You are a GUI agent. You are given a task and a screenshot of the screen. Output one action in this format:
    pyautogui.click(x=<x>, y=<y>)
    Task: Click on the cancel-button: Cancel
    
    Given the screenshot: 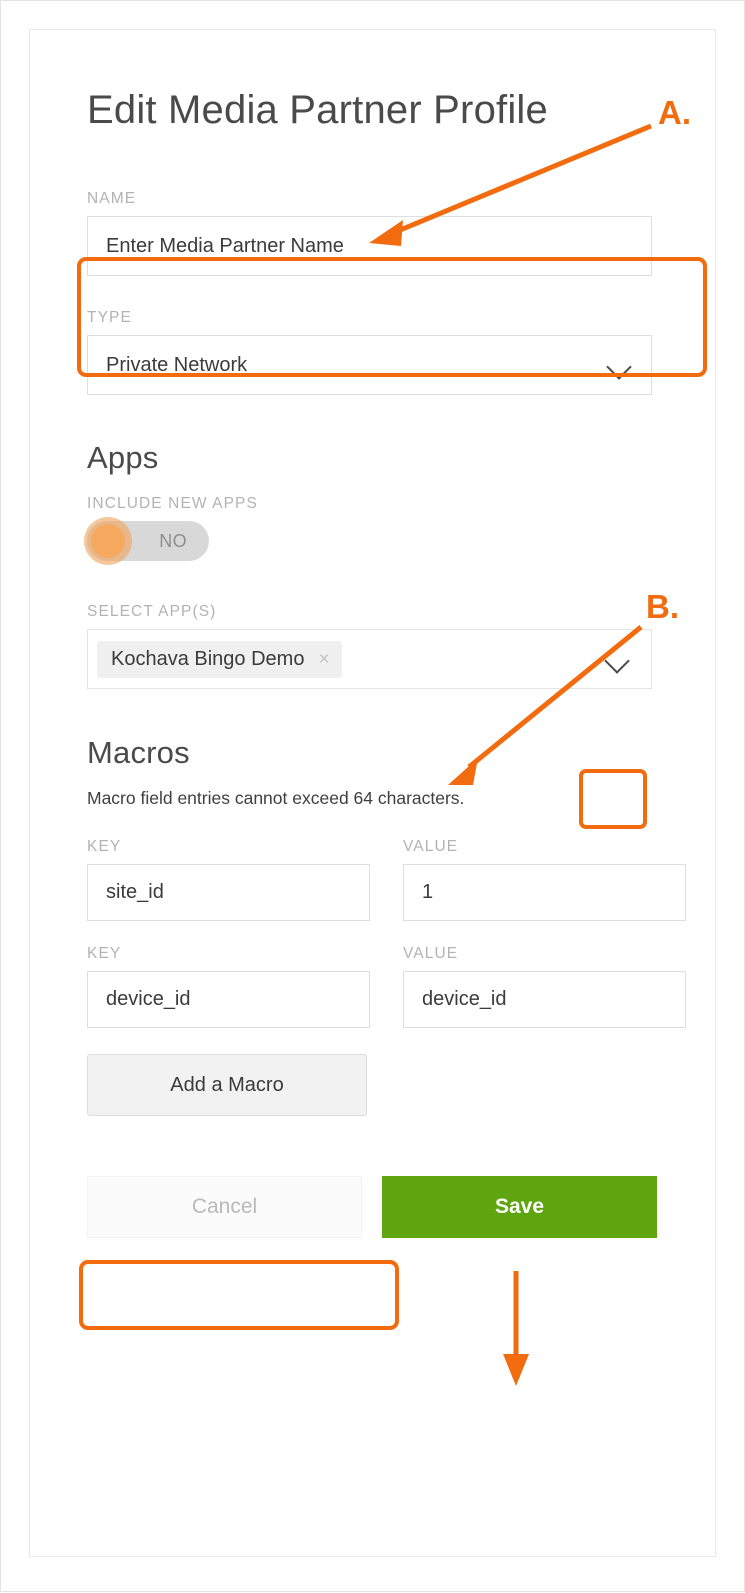 What is the action you would take?
    pyautogui.click(x=224, y=1207)
    